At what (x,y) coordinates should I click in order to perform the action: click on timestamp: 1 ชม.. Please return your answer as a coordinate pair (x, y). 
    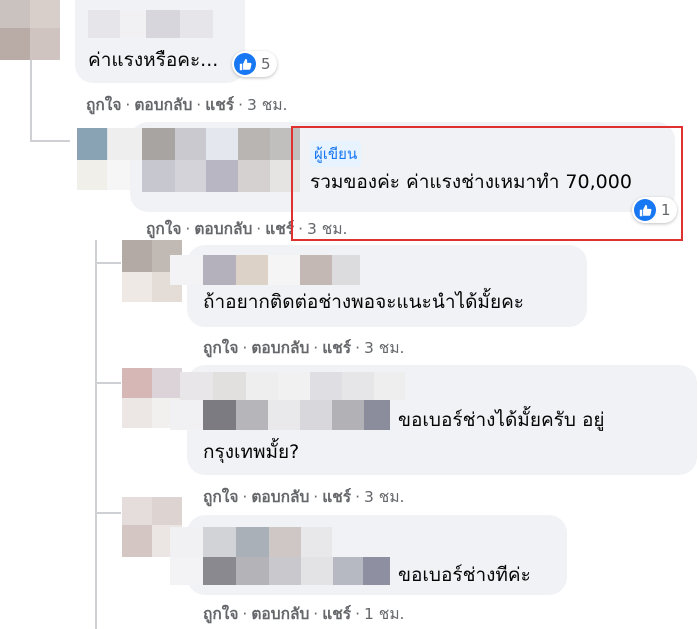
    Looking at the image, I should click on (384, 614).